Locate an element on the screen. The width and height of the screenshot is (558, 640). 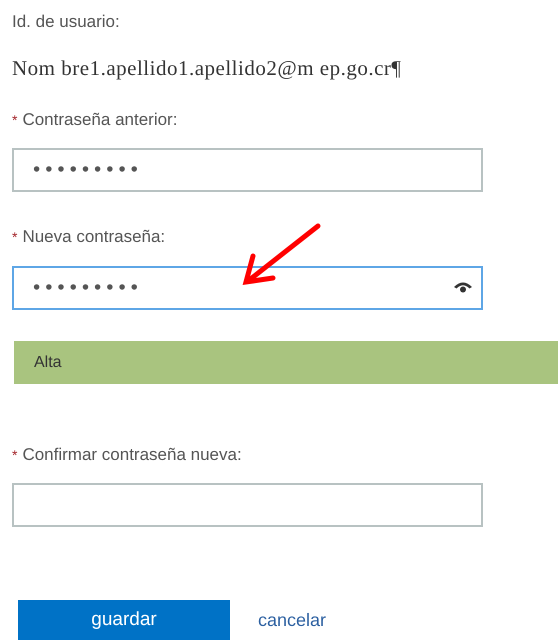
eye-icon is located at coordinates (463, 287).